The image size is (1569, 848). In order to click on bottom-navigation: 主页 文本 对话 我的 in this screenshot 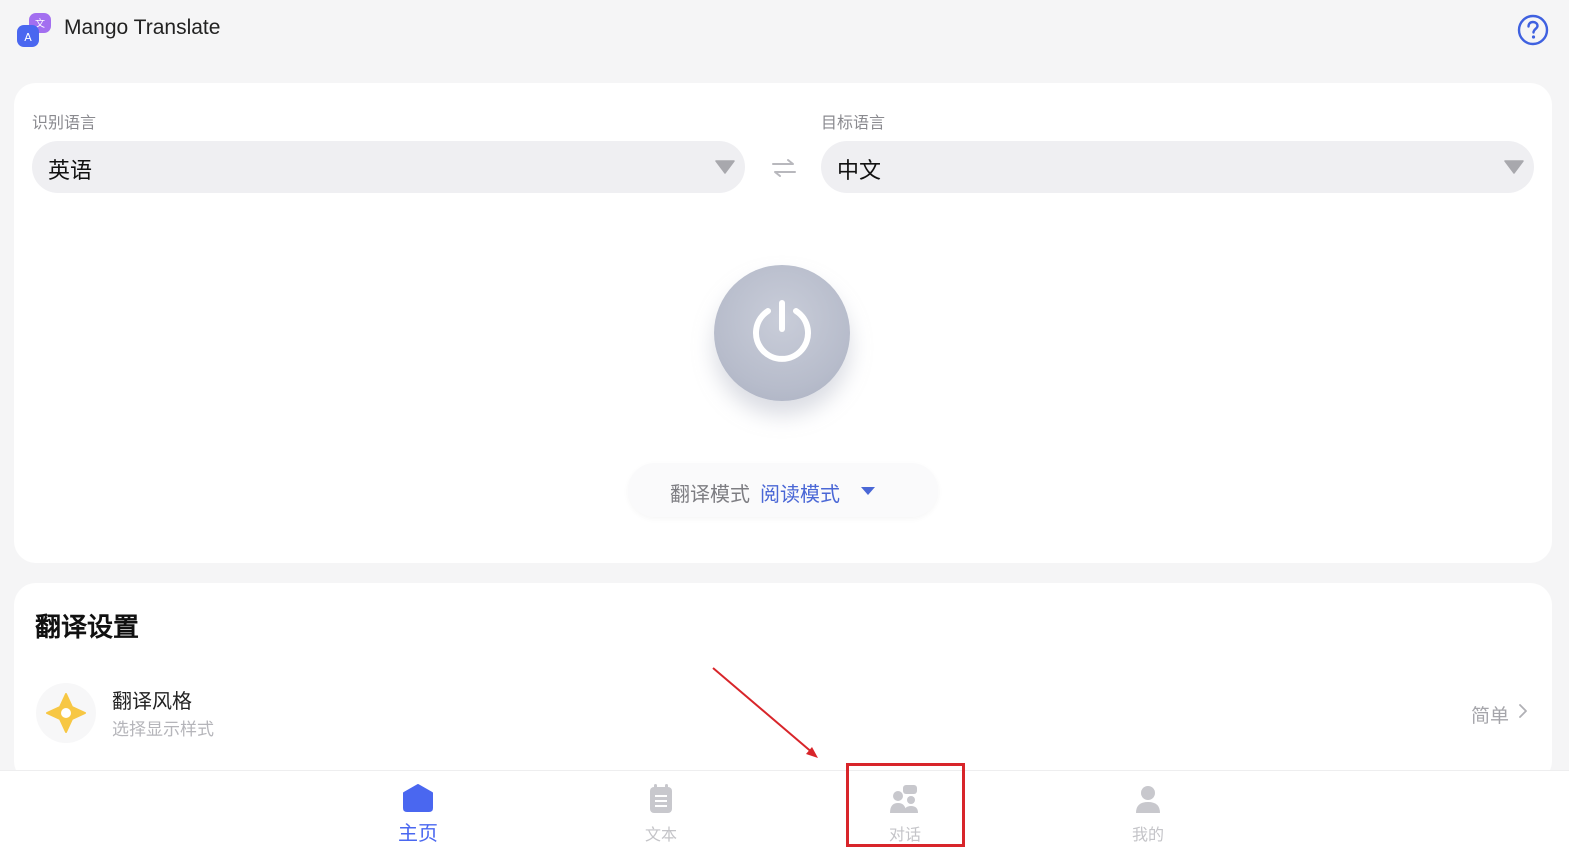, I will do `click(784, 809)`.